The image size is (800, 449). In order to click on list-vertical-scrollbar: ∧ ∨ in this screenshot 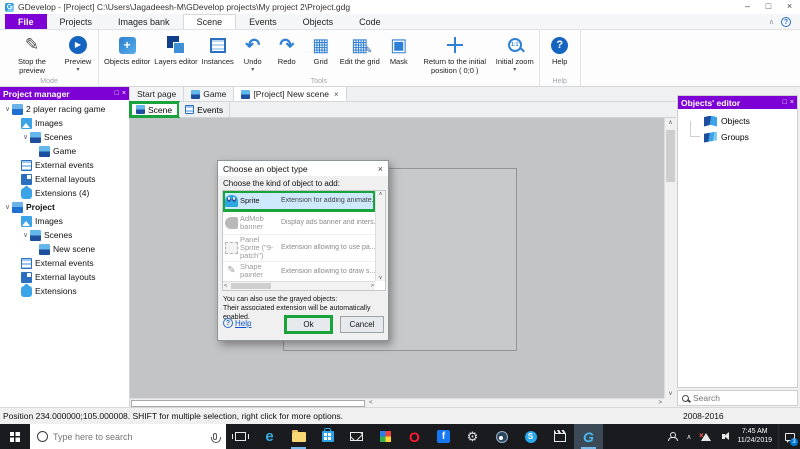, I will do `click(380, 236)`.